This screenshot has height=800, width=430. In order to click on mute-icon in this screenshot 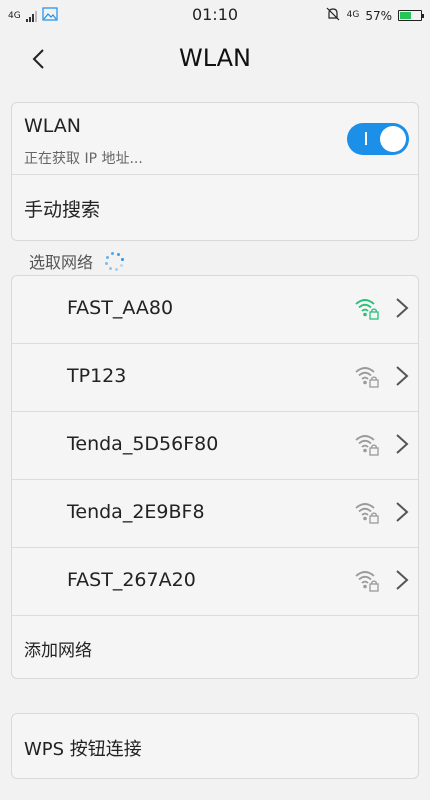, I will do `click(333, 15)`.